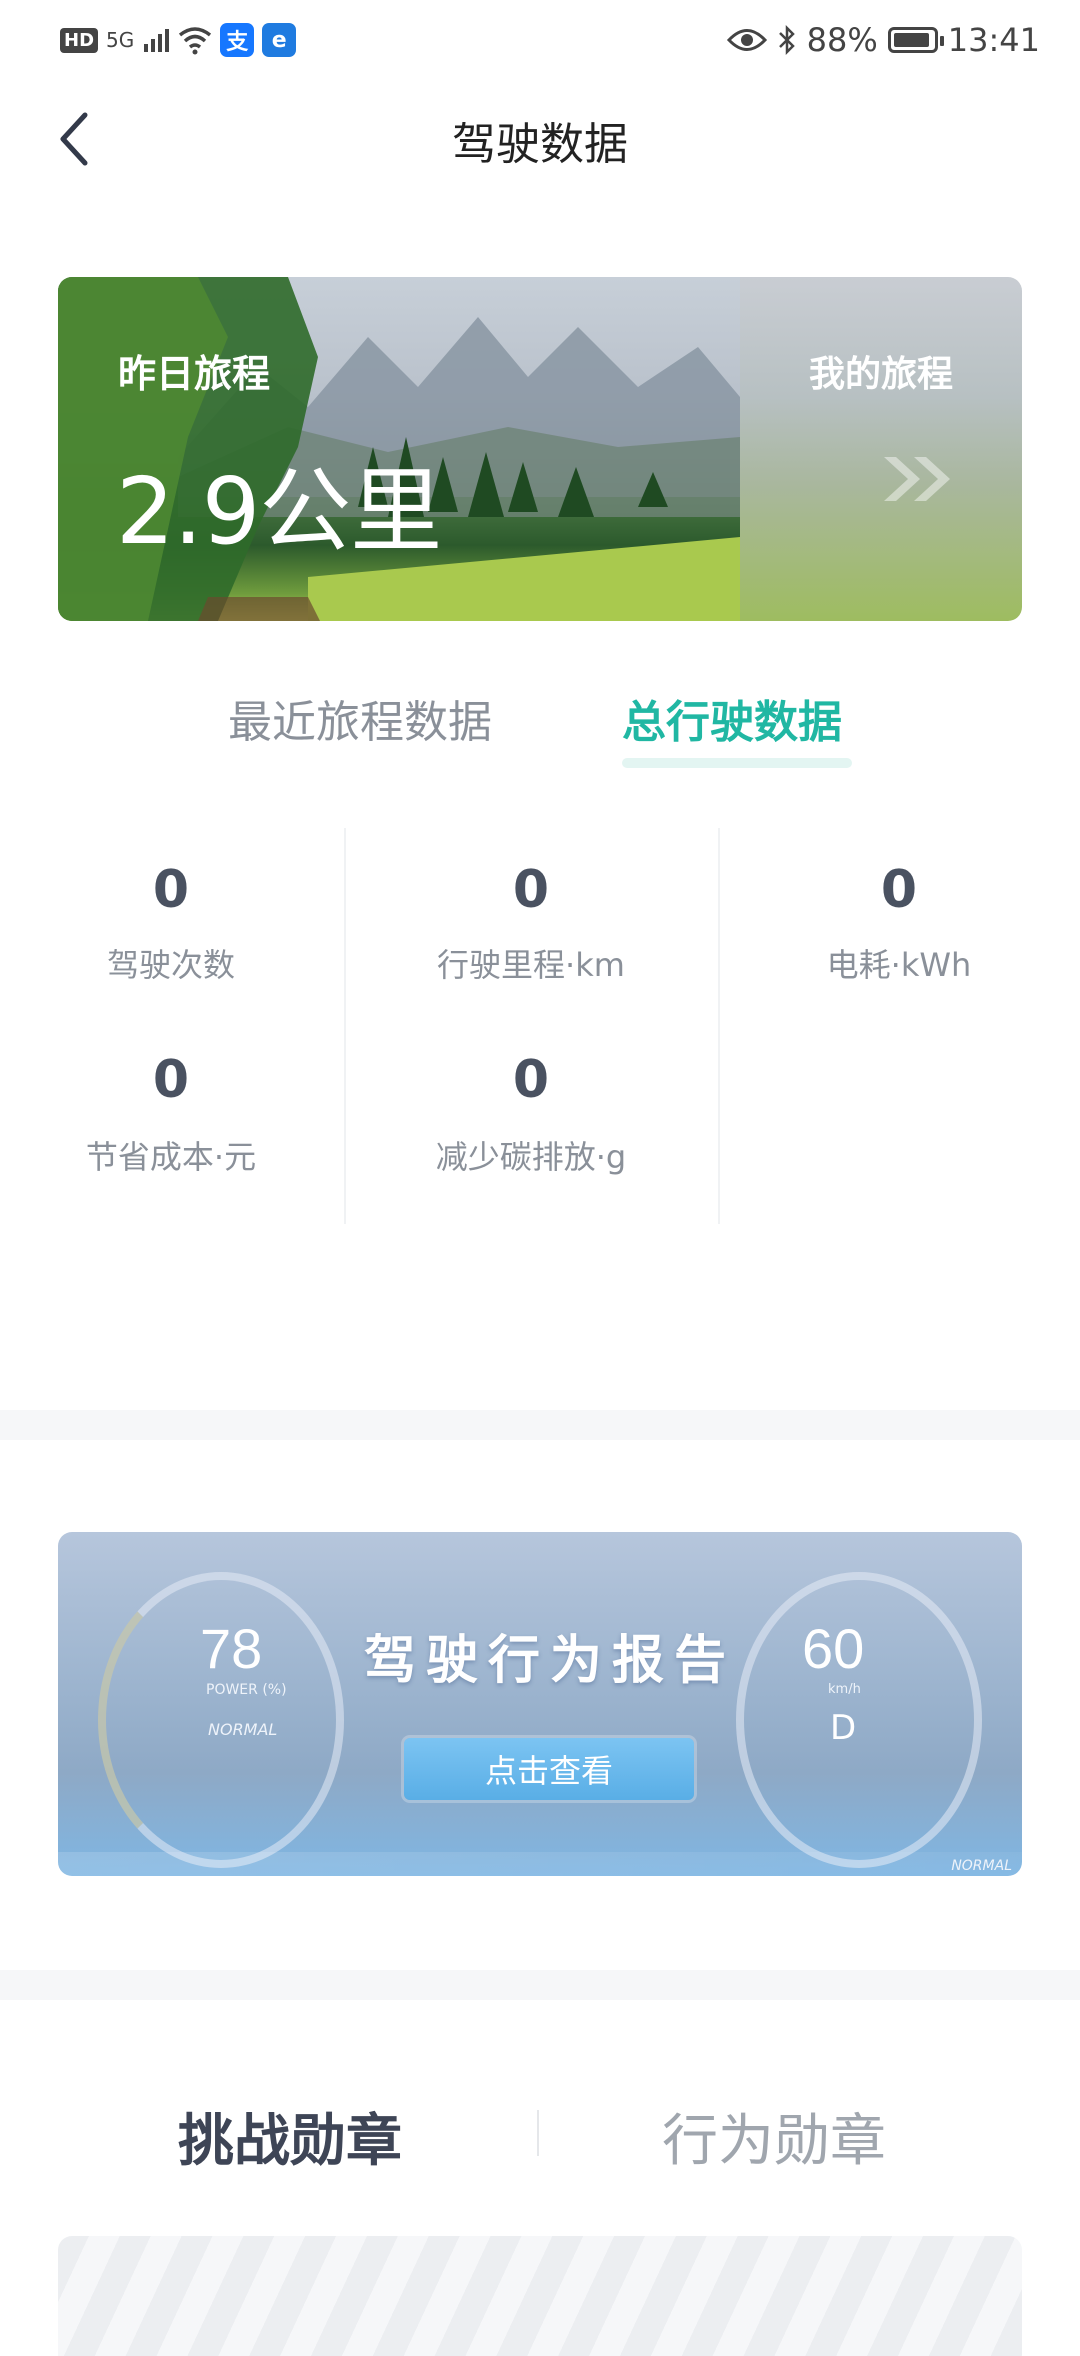 The image size is (1080, 2356). Describe the element at coordinates (246, 1690) in the screenshot. I see `power-unit: POWER (%)` at that location.